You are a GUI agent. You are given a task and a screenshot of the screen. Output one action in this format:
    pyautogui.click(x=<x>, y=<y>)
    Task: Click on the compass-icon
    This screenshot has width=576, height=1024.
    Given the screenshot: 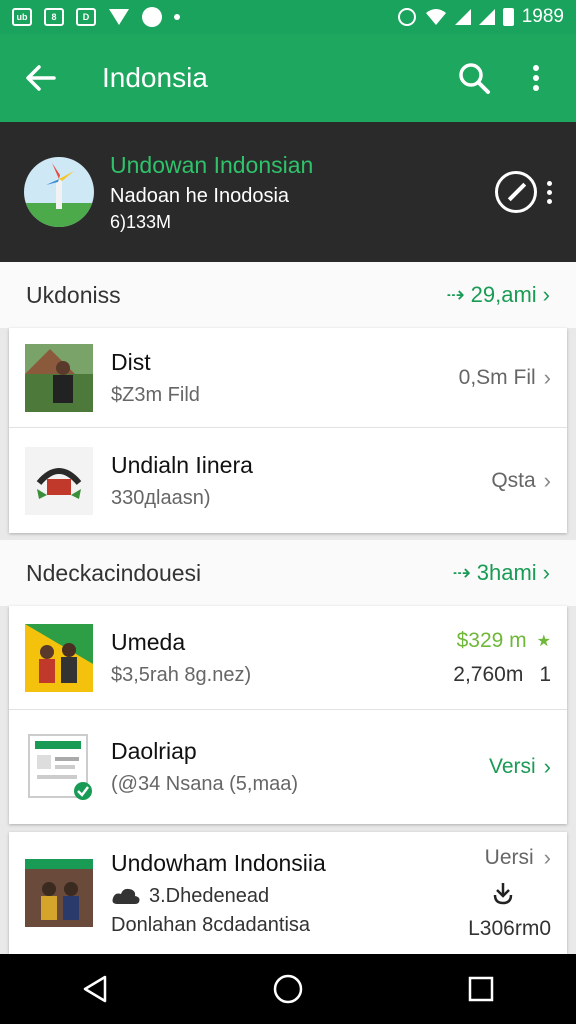 What is the action you would take?
    pyautogui.click(x=516, y=192)
    